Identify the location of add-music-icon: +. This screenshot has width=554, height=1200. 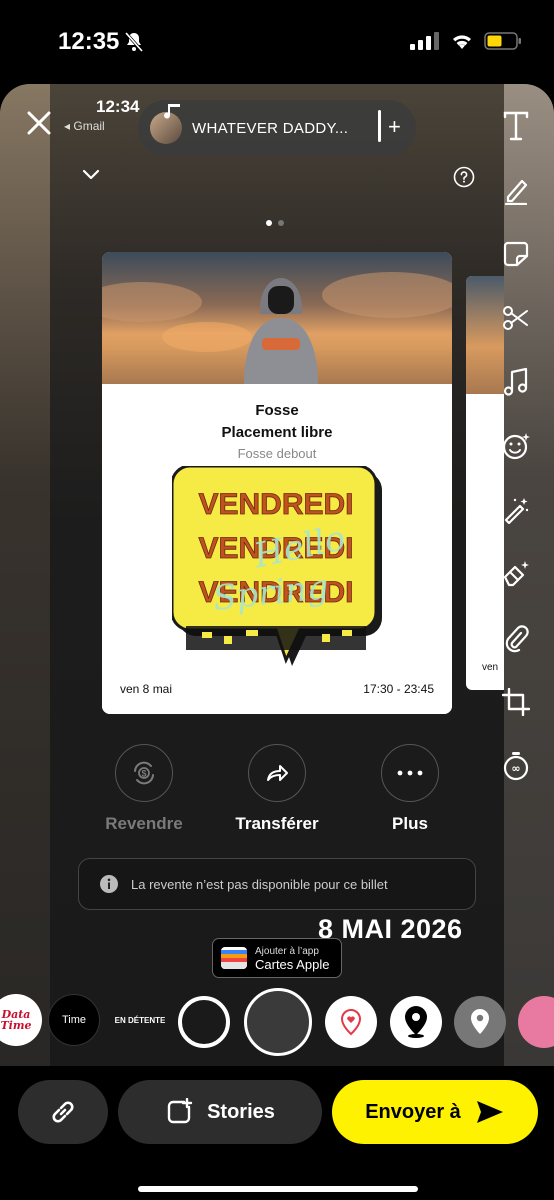
(394, 127).